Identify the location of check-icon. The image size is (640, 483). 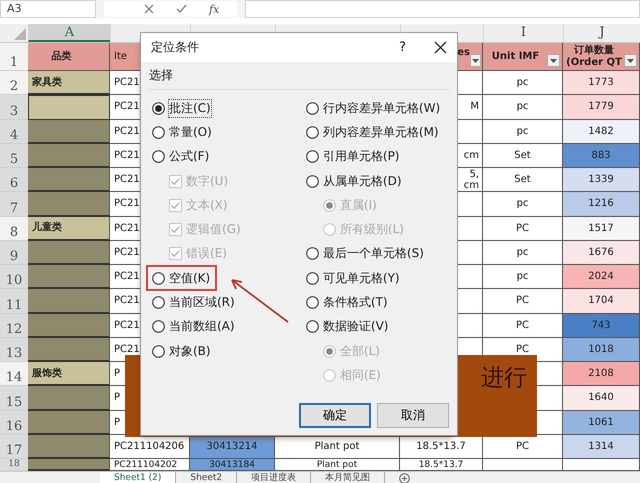
(181, 9).